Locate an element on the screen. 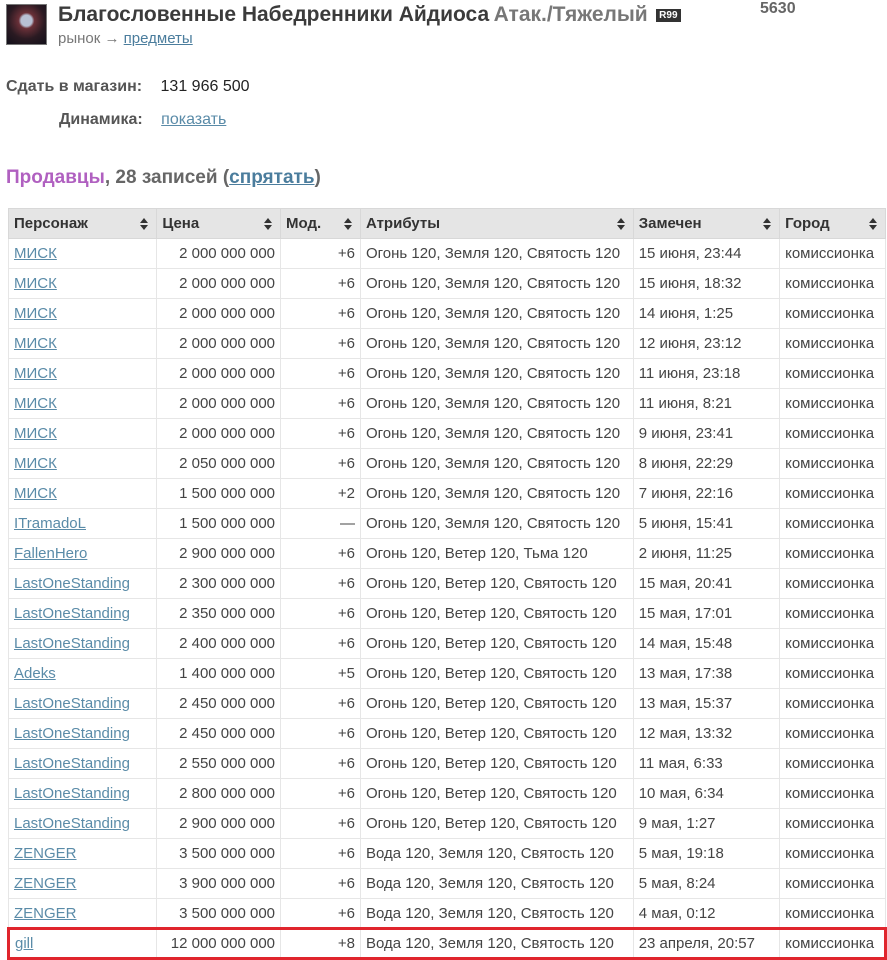 The height and width of the screenshot is (960, 887). seller-name-link: ITramadoL is located at coordinates (50, 523).